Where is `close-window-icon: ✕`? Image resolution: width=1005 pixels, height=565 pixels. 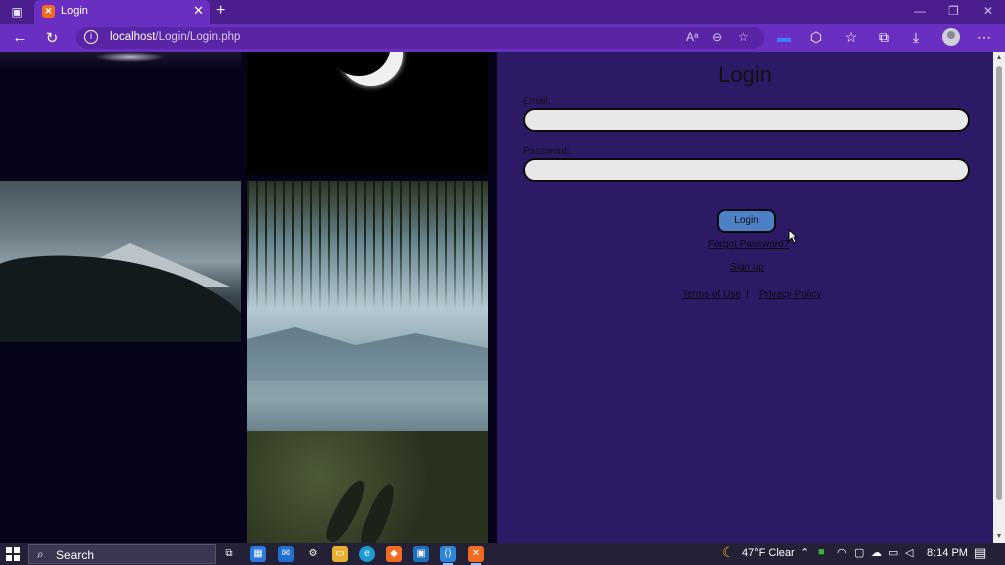
close-window-icon: ✕ is located at coordinates (988, 11).